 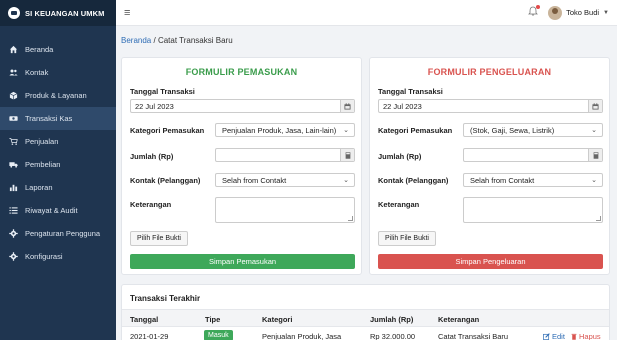 What do you see at coordinates (63, 233) in the screenshot?
I see `sidebar-item-label: Pengaturan Pengguna` at bounding box center [63, 233].